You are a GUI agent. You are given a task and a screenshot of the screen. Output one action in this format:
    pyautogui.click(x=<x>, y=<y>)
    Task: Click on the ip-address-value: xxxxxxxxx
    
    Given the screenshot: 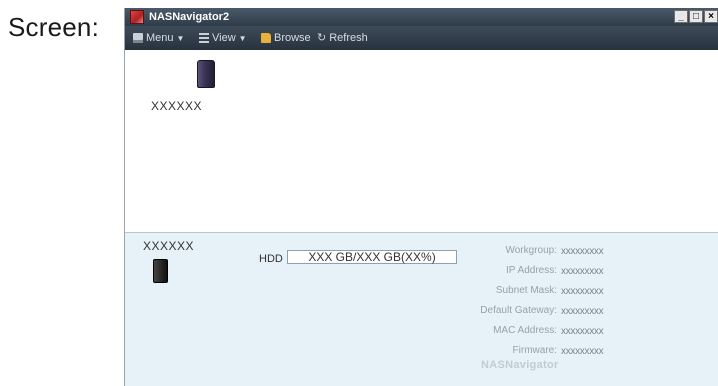 What is the action you would take?
    pyautogui.click(x=582, y=271)
    